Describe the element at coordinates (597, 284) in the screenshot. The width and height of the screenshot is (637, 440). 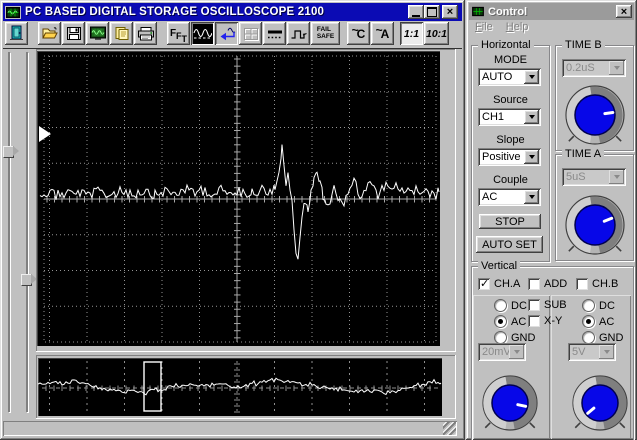
I see `chb-checkbox: CH.B` at that location.